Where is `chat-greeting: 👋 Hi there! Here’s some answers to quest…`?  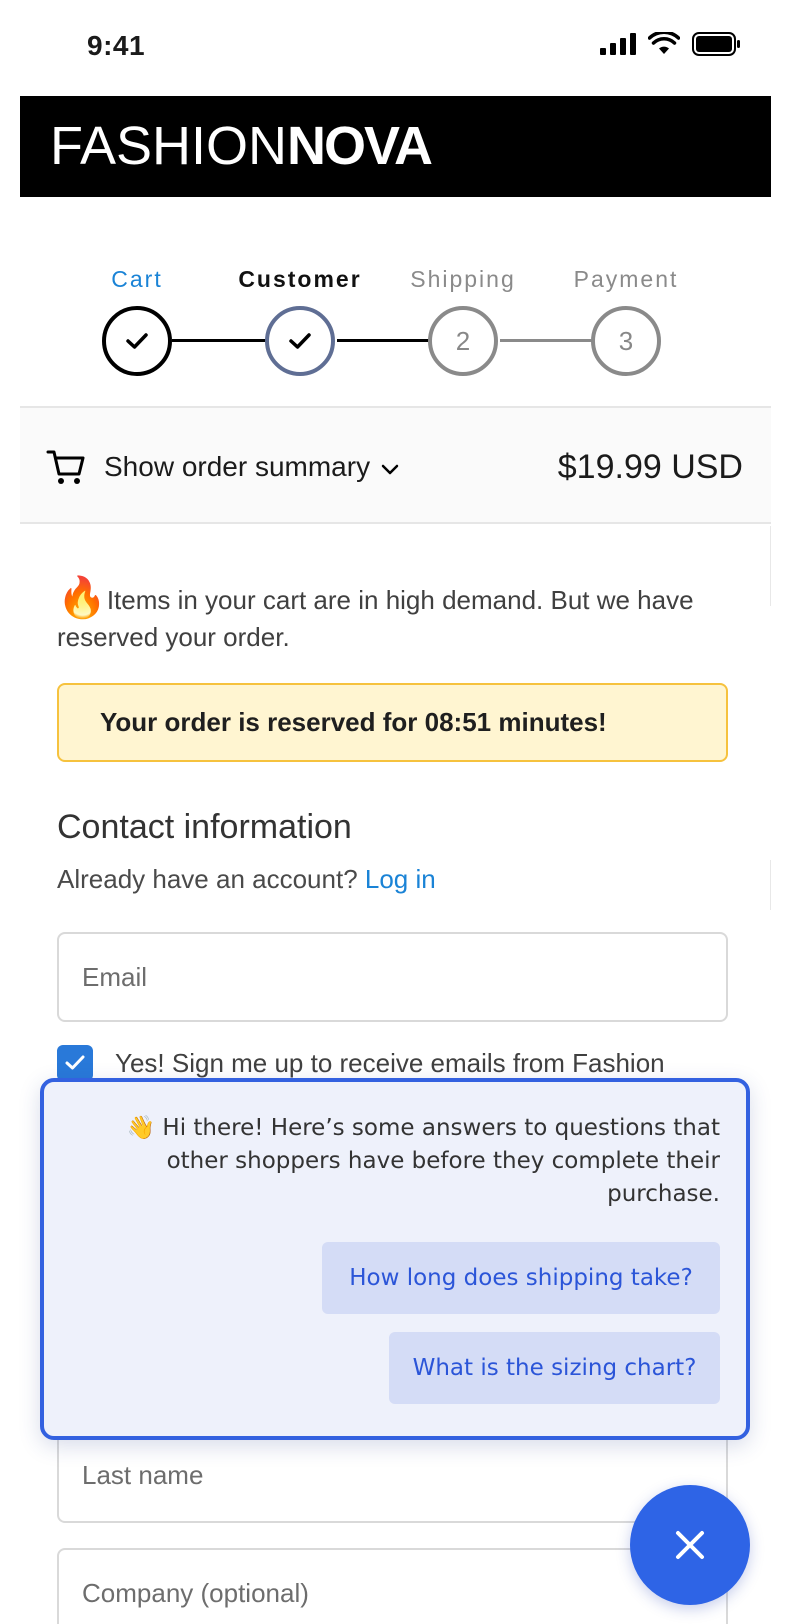 chat-greeting: 👋 Hi there! Here’s some answers to quest… is located at coordinates (420, 1161).